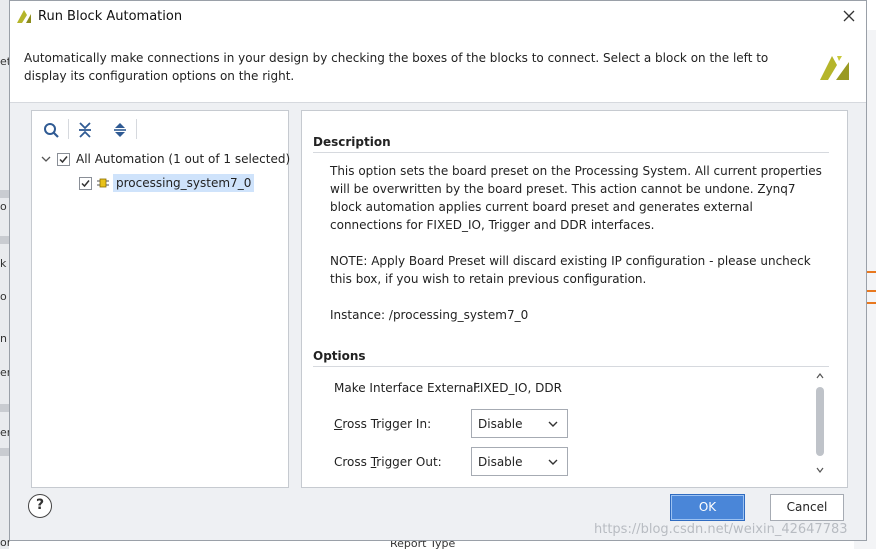 The width and height of the screenshot is (876, 550). What do you see at coordinates (707, 507) in the screenshot?
I see `ok-button: OK` at bounding box center [707, 507].